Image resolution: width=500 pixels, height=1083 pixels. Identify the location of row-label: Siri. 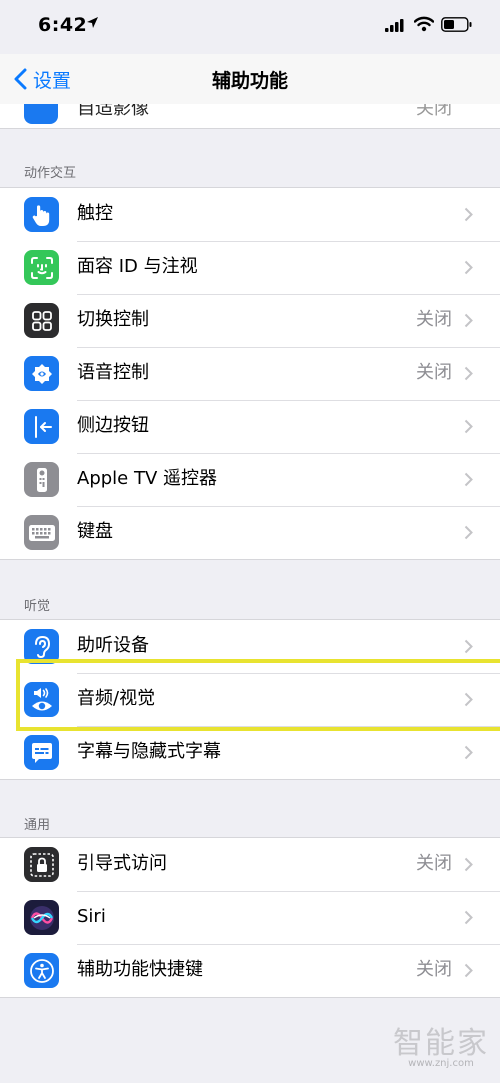
(91, 916).